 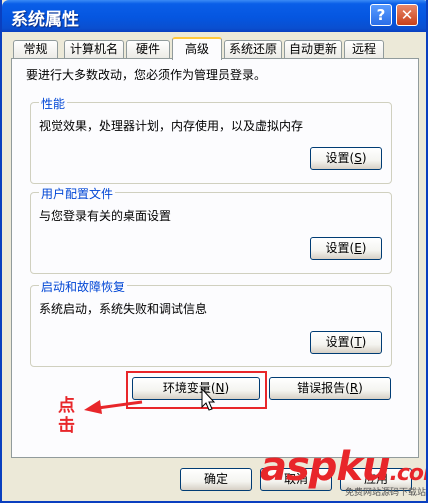 What do you see at coordinates (364, 49) in the screenshot?
I see `tab-remote: 远程` at bounding box center [364, 49].